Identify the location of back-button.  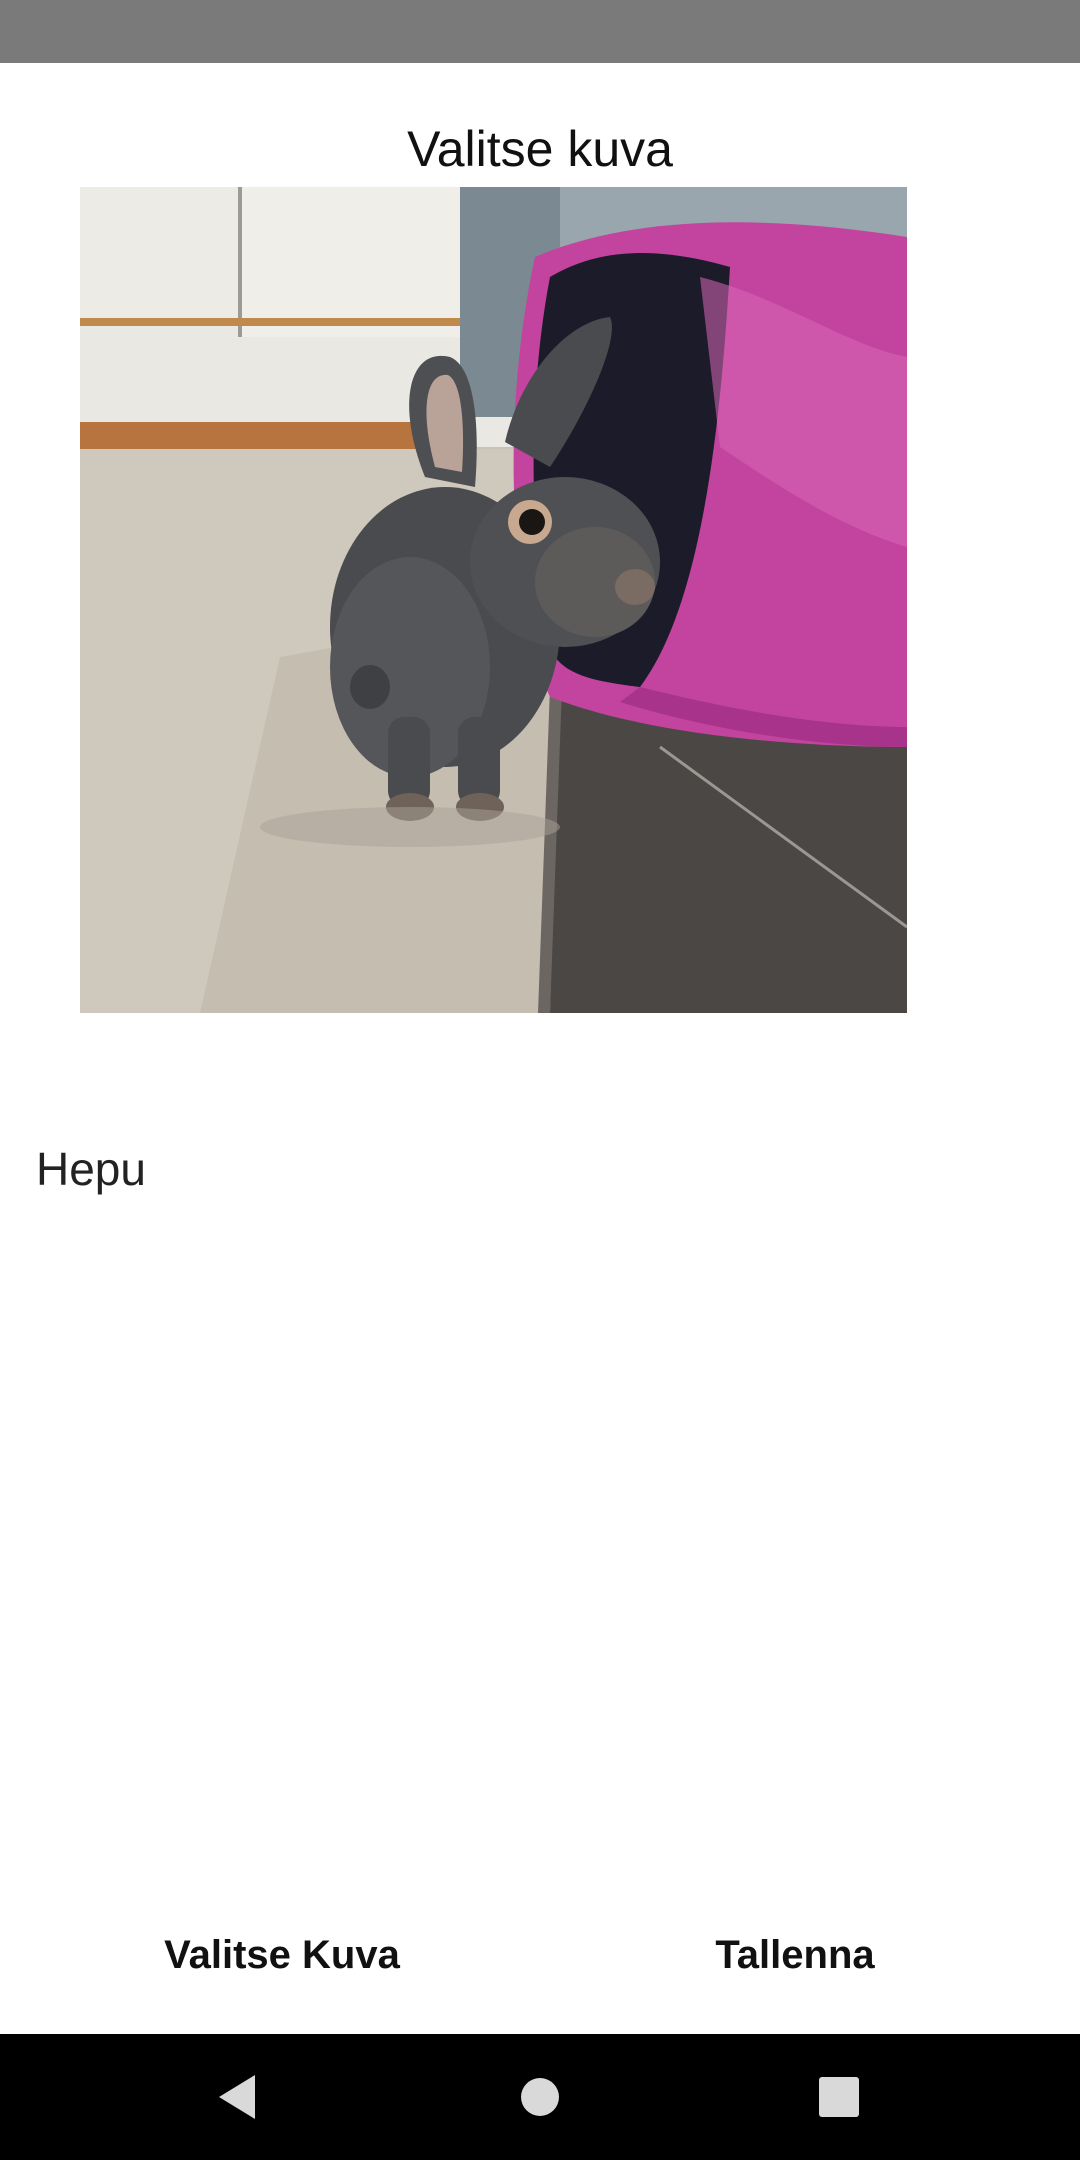
(237, 2097).